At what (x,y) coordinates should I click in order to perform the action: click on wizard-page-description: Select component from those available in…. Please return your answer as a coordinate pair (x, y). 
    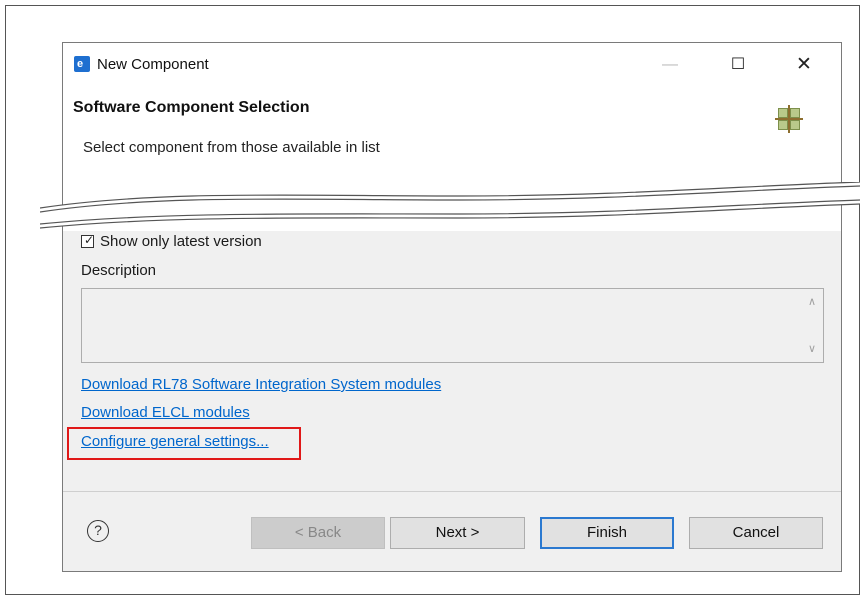
    Looking at the image, I should click on (231, 147).